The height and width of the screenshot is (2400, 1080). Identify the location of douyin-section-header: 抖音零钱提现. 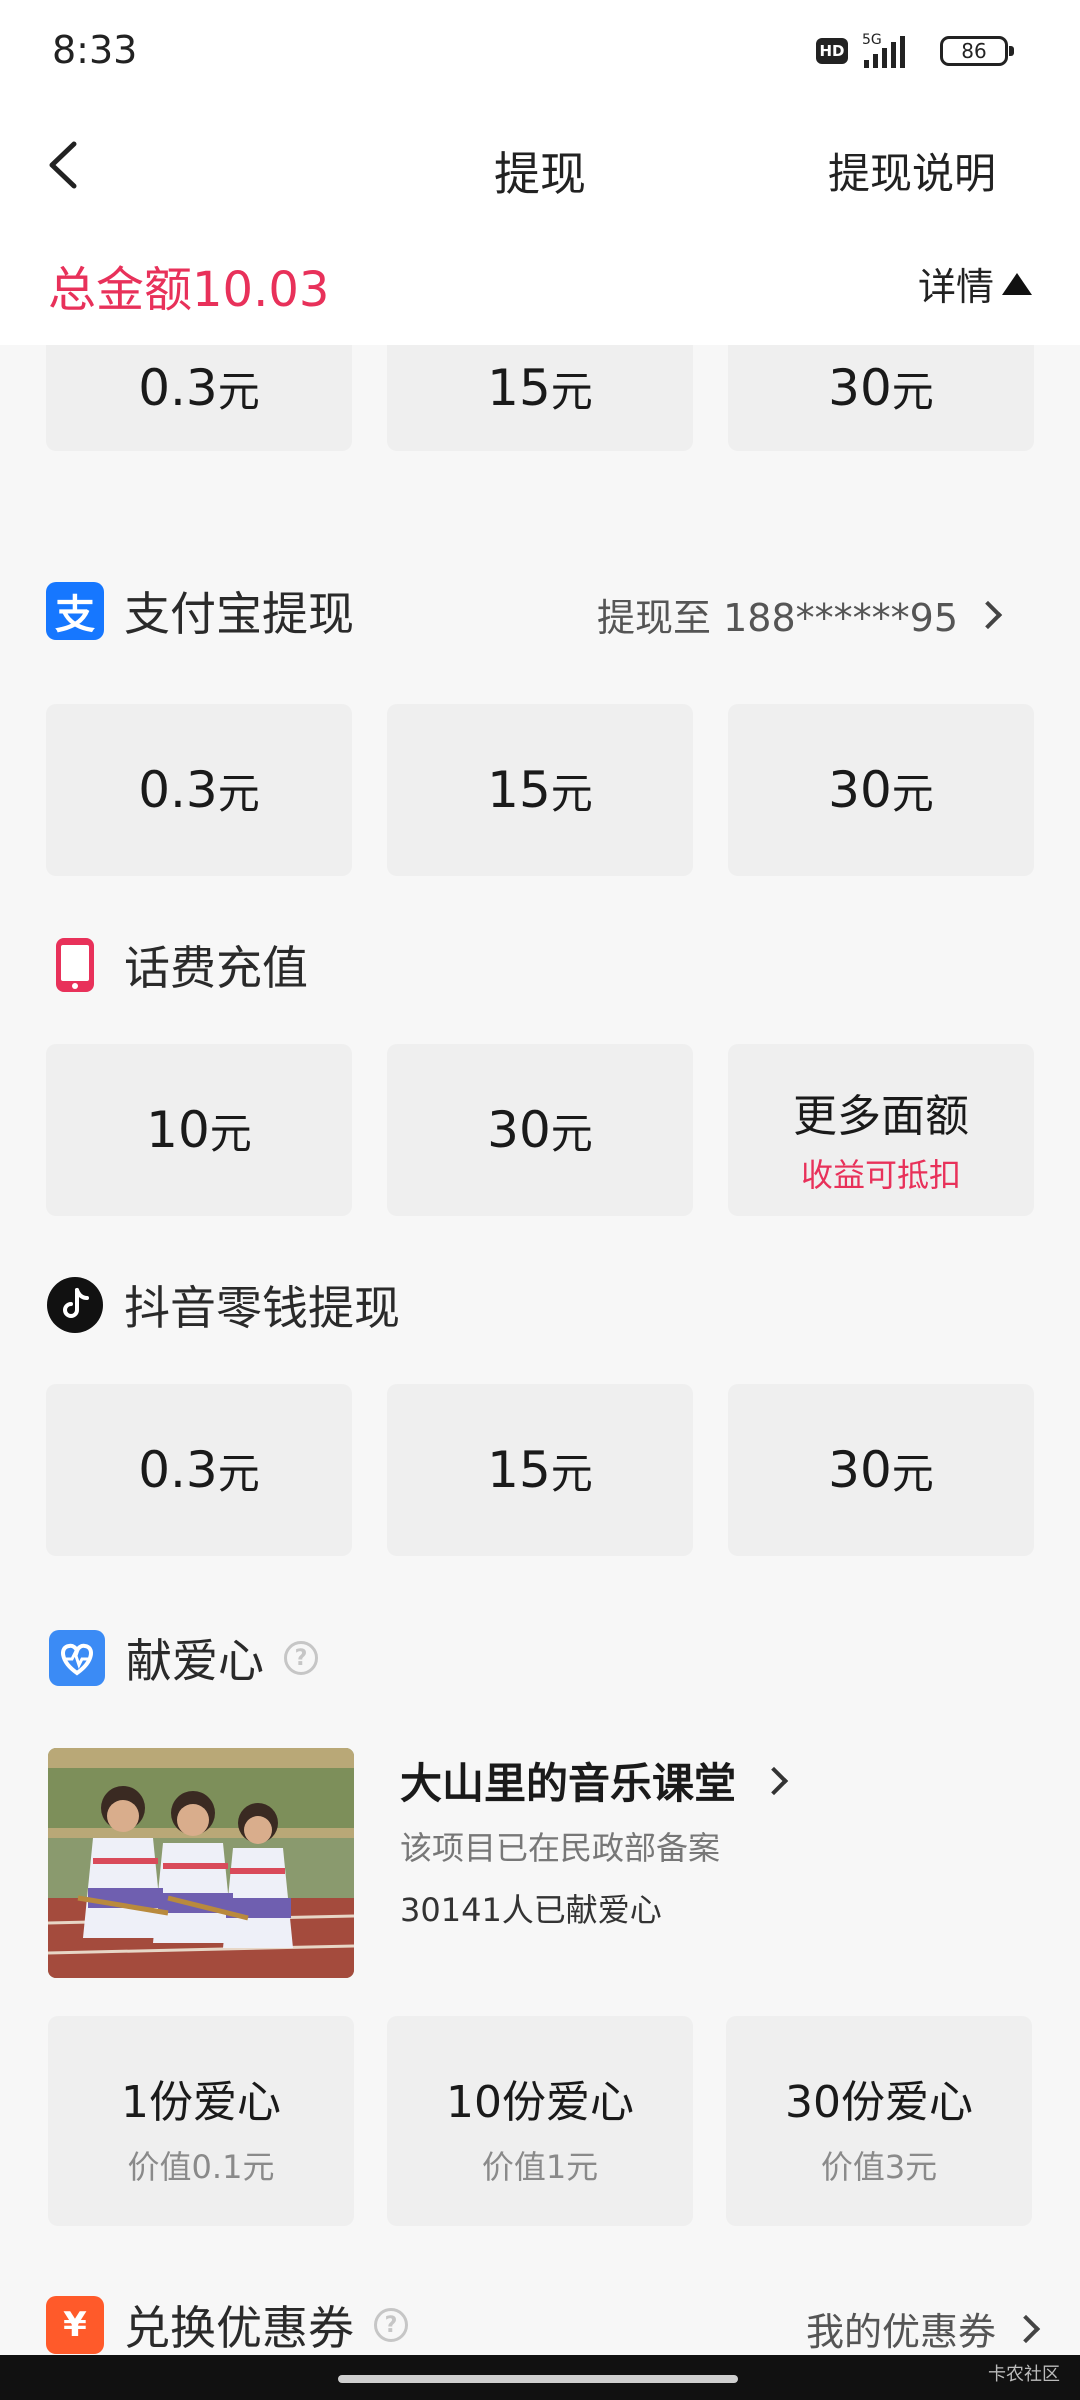
(223, 1305).